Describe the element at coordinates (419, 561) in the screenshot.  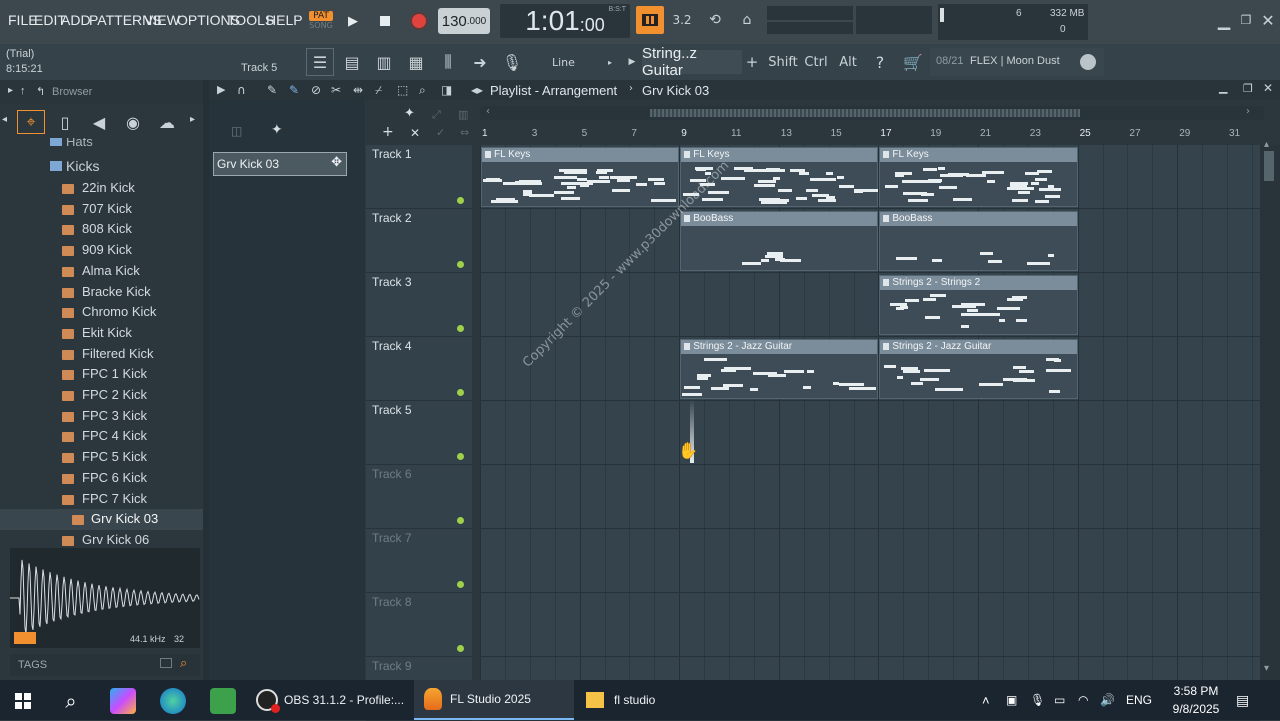
I see `track-header: Track 7` at that location.